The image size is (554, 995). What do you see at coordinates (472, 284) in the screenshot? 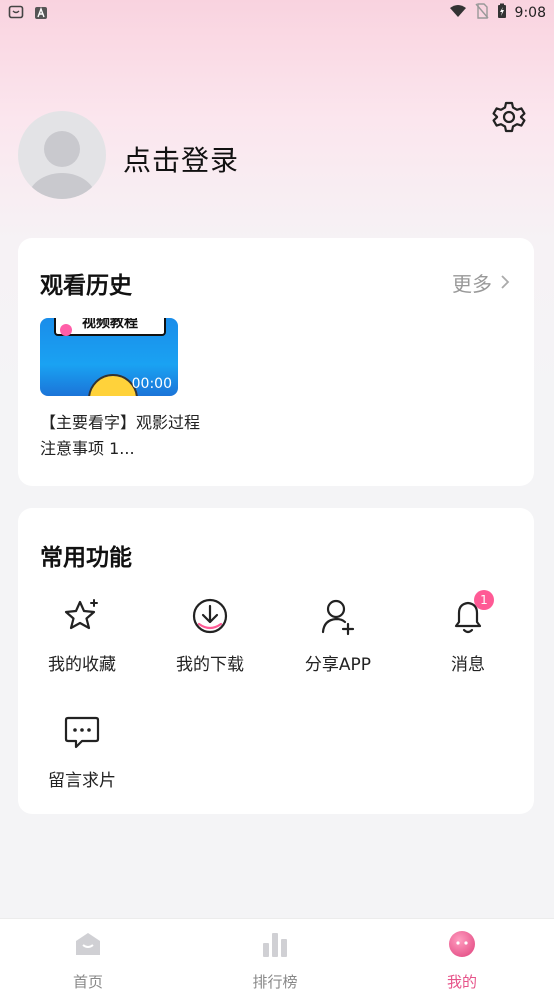
I see `more-label: 更多` at bounding box center [472, 284].